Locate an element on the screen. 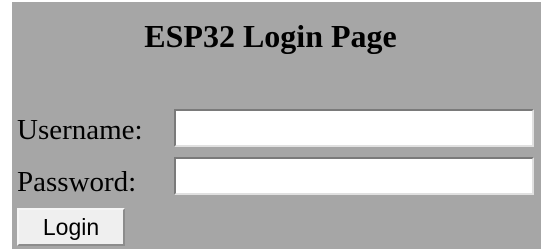 The width and height of the screenshot is (541, 249). page-title: ESP32 Login Page is located at coordinates (270, 36).